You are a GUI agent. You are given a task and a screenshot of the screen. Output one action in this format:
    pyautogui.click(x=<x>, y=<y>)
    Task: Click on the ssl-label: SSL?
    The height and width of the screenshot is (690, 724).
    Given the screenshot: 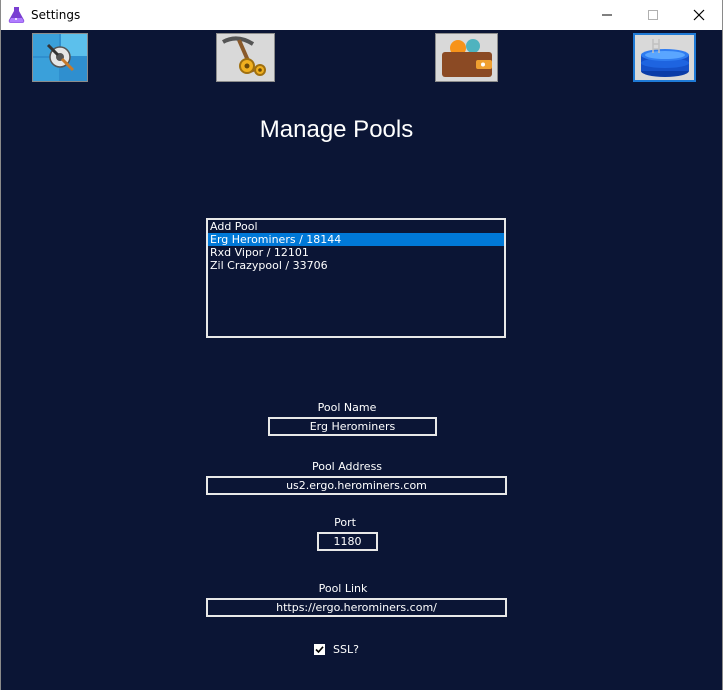 What is the action you would take?
    pyautogui.click(x=346, y=649)
    